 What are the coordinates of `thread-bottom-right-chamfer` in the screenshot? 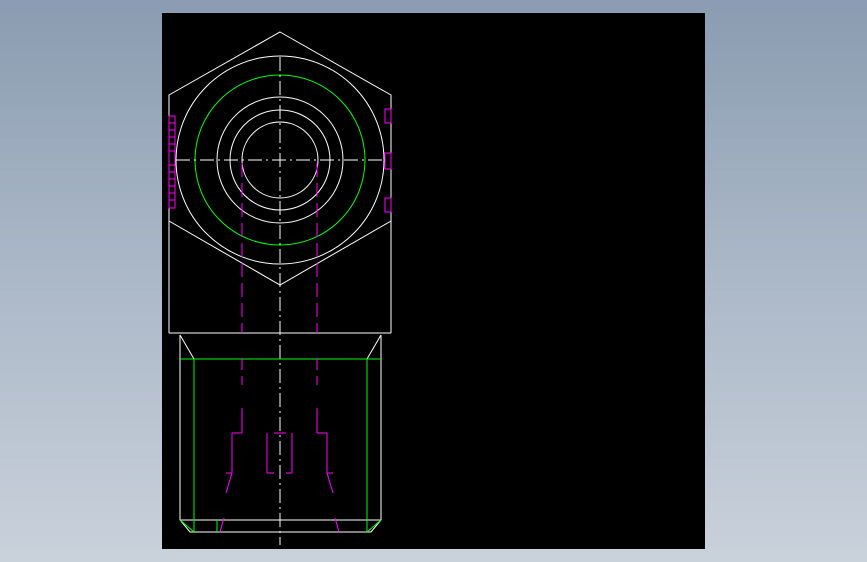 It's located at (374, 526).